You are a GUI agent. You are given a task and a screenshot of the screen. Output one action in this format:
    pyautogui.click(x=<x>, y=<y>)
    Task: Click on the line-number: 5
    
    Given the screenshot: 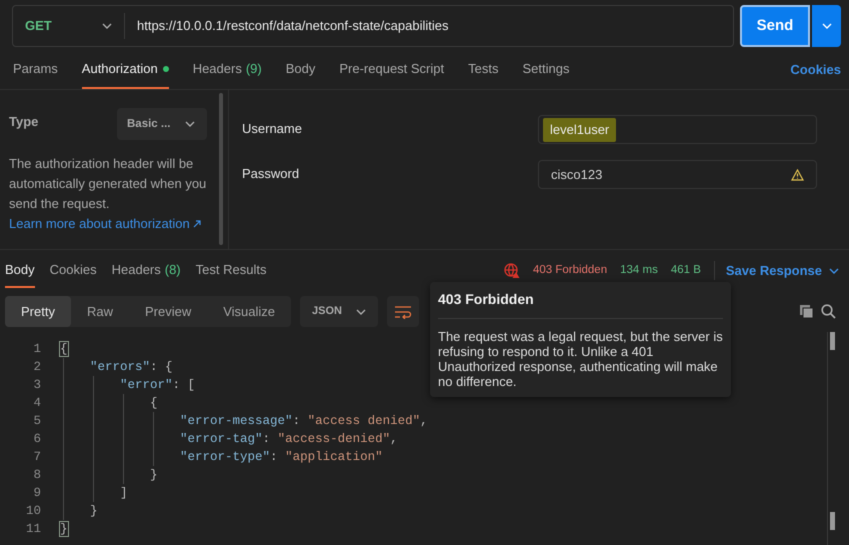 What is the action you would take?
    pyautogui.click(x=37, y=421)
    